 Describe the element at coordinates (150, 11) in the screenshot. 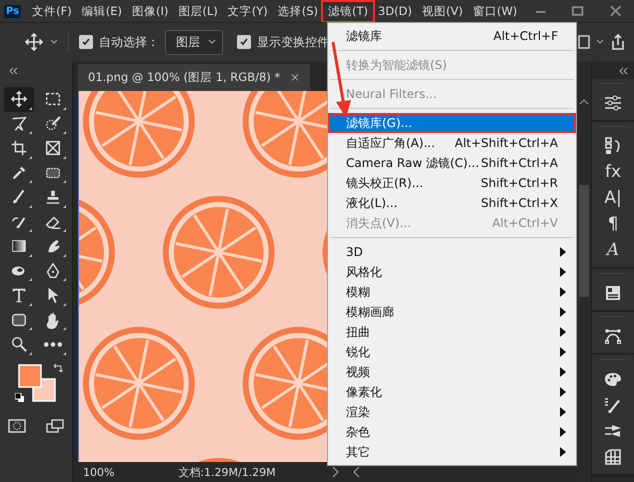

I see `menu-item: 图像(I)` at that location.